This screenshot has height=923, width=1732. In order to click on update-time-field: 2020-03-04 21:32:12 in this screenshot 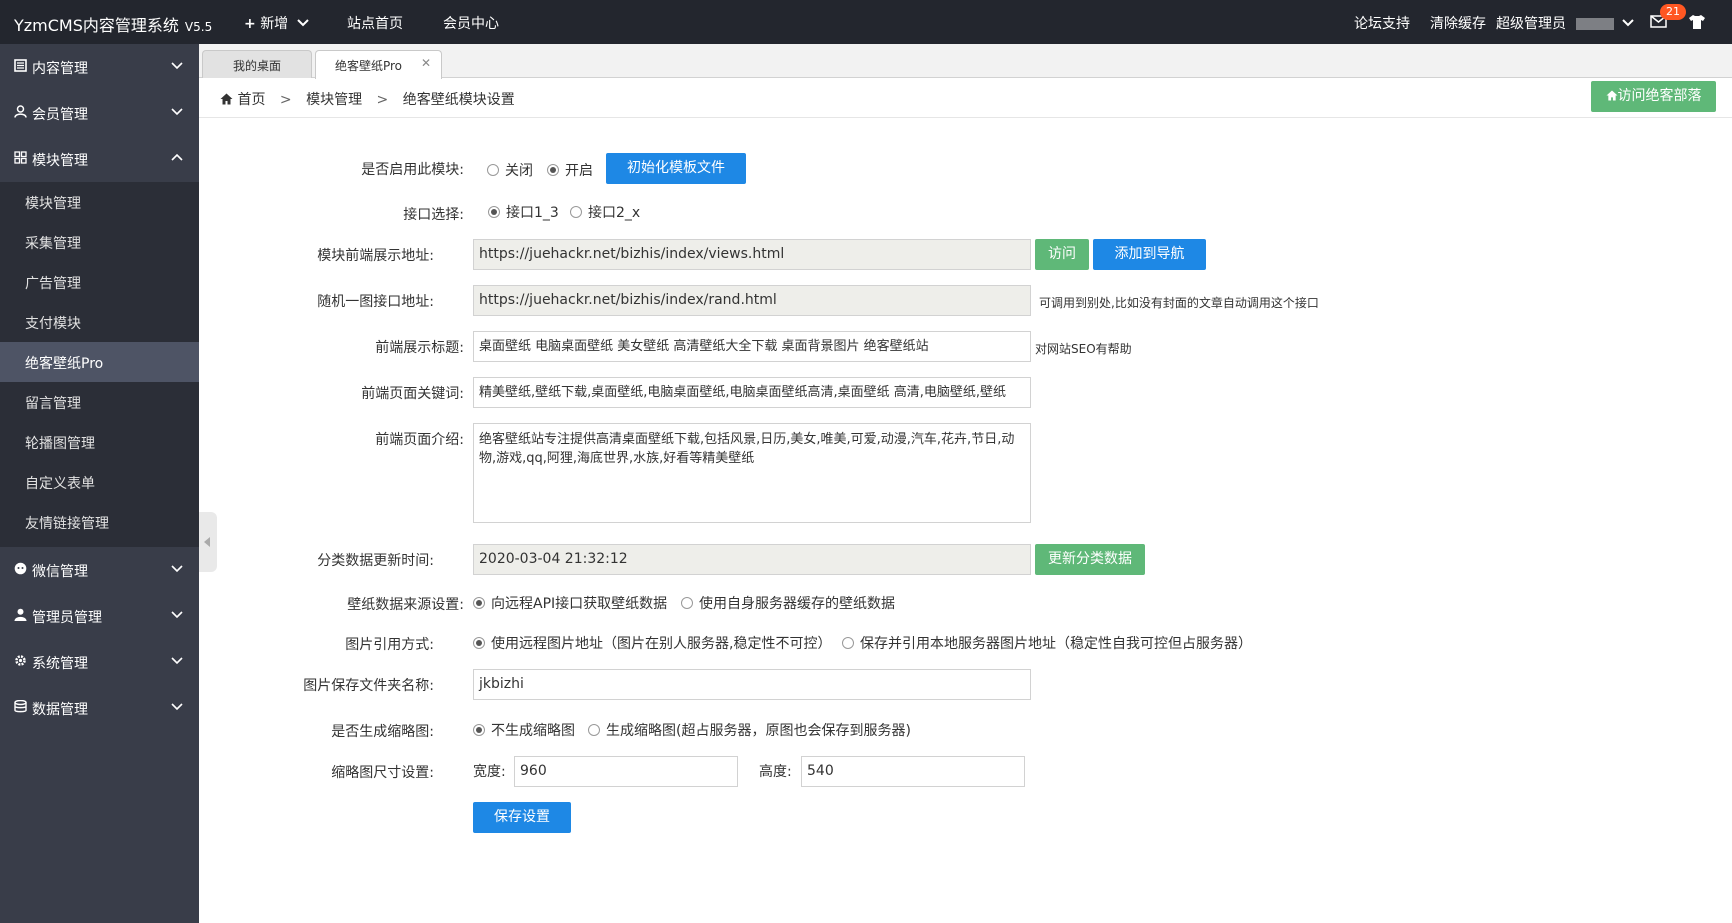, I will do `click(752, 559)`.